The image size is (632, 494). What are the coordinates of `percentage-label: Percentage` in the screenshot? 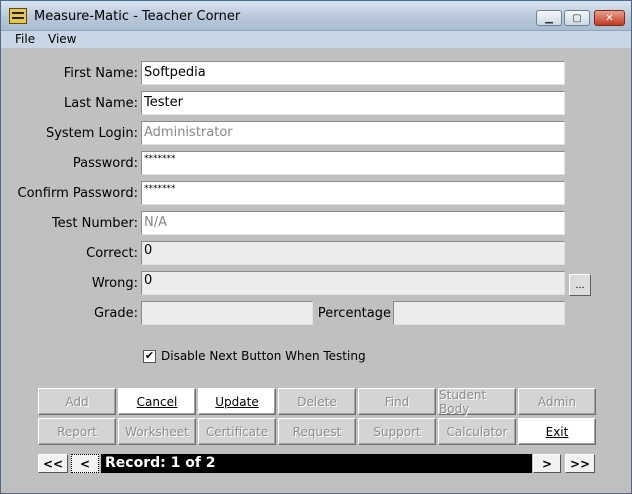 It's located at (354, 313).